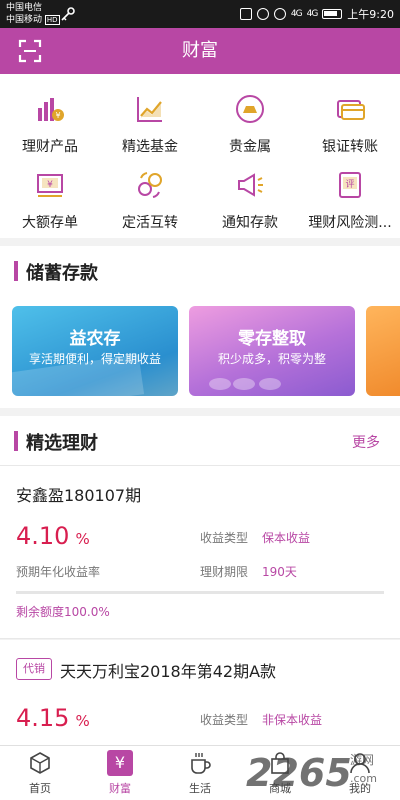  I want to click on line-chart-icon, so click(149, 109).